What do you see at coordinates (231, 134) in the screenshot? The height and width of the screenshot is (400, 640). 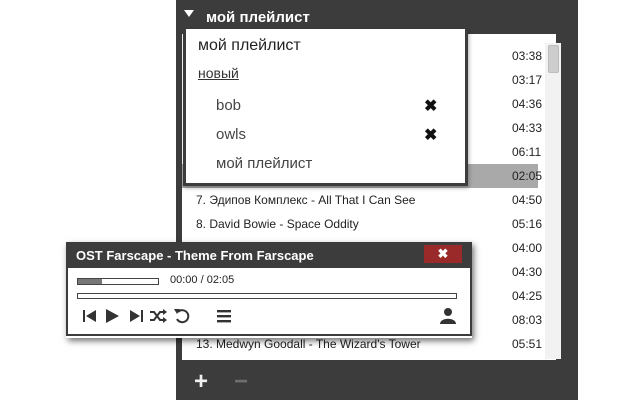 I see `playlist-option-name: owls` at bounding box center [231, 134].